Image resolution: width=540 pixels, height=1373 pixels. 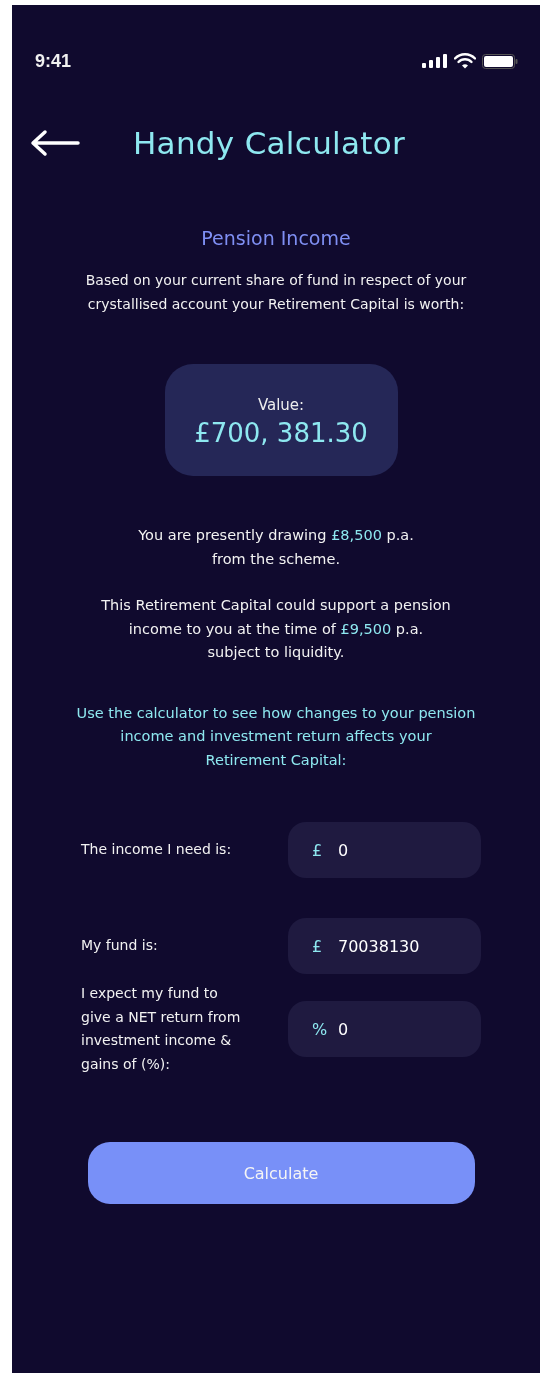 What do you see at coordinates (403, 946) in the screenshot?
I see `input-field: 70038130` at bounding box center [403, 946].